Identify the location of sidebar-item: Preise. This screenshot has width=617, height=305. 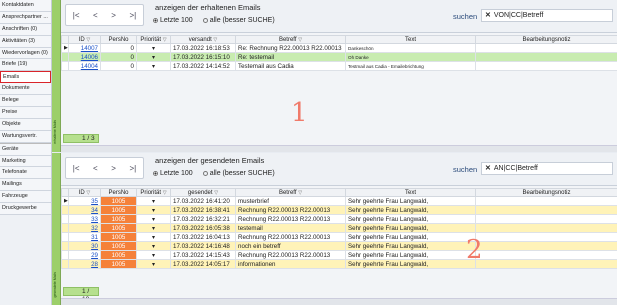
(25, 113).